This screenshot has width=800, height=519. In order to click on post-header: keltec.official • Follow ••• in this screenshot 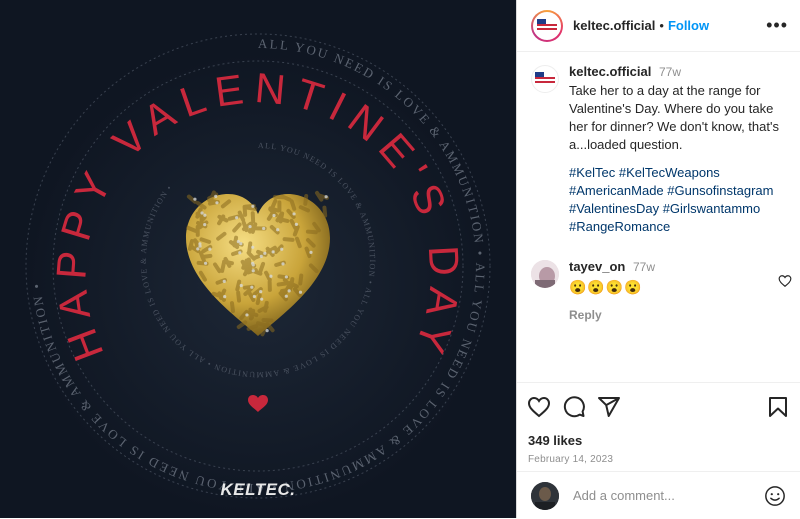, I will do `click(658, 26)`.